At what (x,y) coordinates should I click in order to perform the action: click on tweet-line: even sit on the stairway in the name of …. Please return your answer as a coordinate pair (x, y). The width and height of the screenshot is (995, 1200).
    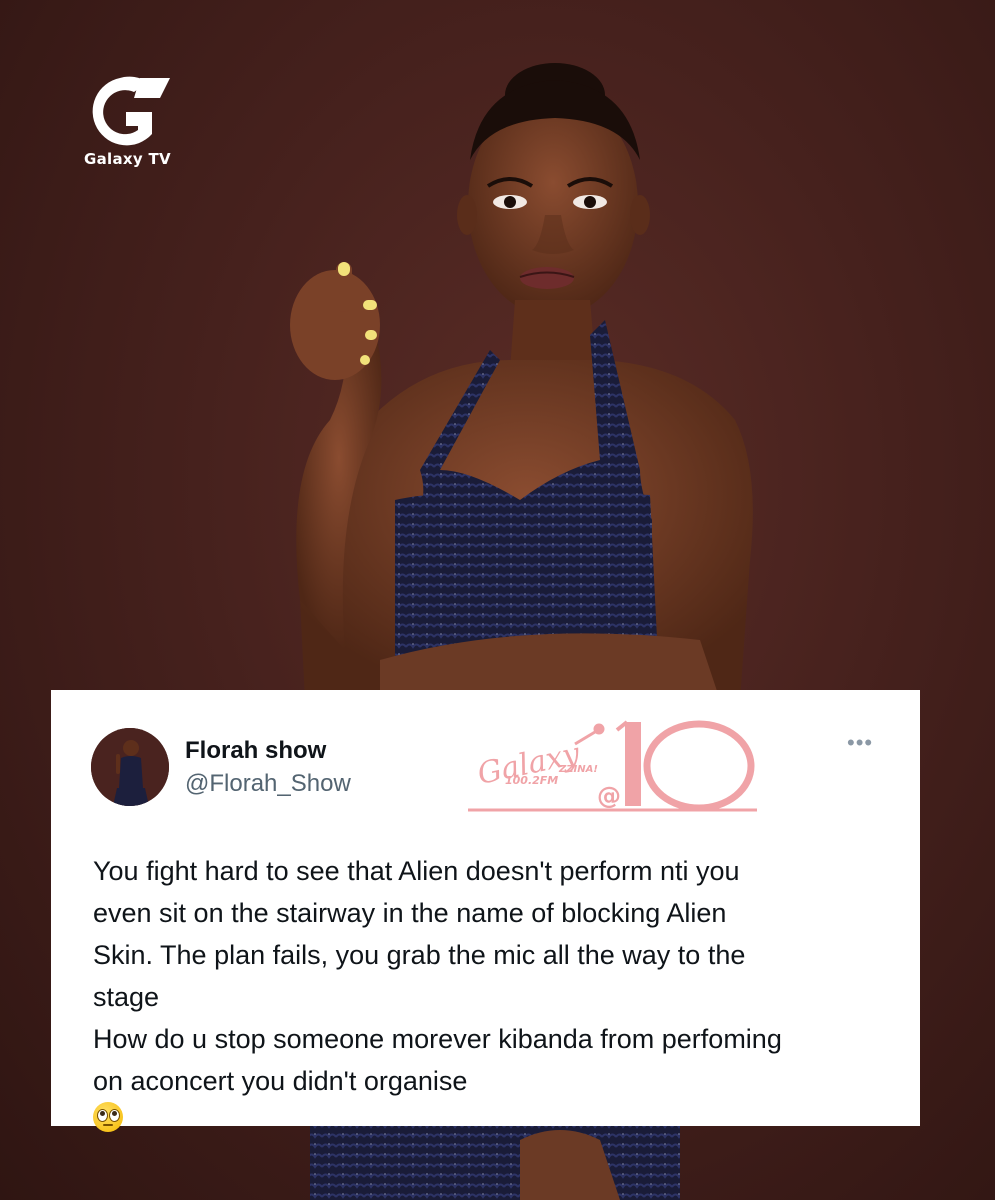
    Looking at the image, I should click on (410, 913).